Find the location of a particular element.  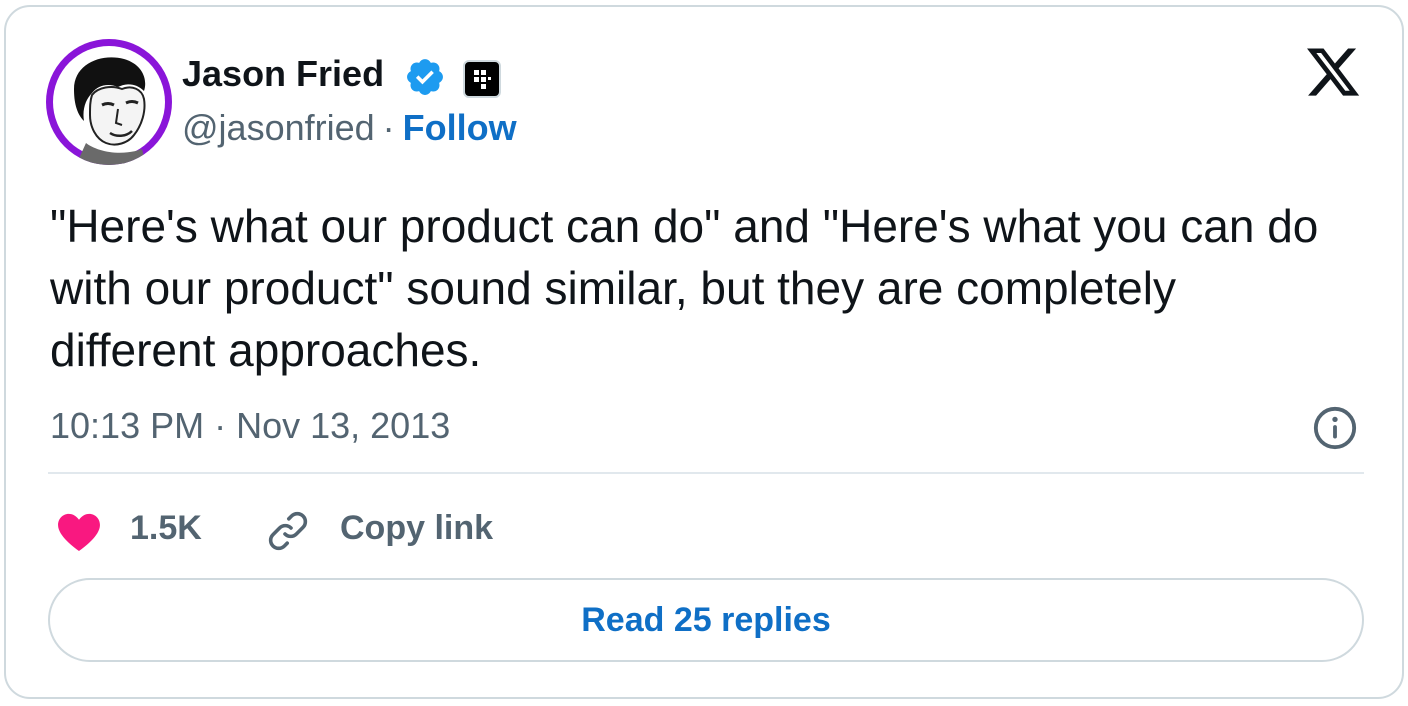

like-count: 1.5K is located at coordinates (166, 528).